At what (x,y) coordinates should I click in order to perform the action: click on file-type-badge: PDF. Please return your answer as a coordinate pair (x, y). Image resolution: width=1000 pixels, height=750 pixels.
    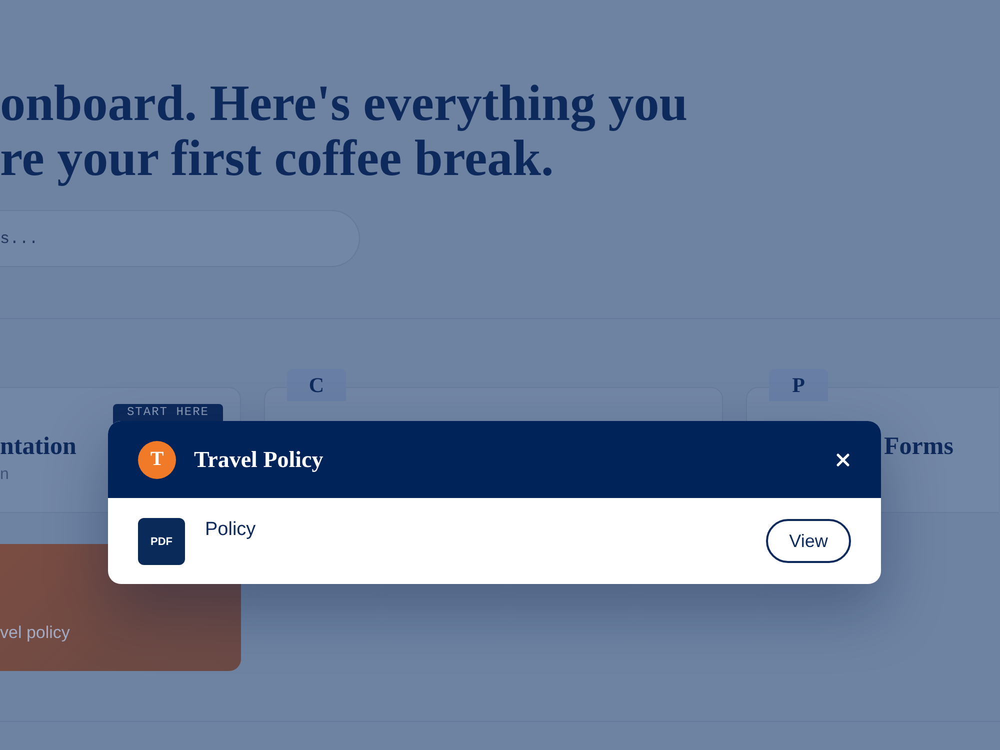
    Looking at the image, I should click on (161, 541).